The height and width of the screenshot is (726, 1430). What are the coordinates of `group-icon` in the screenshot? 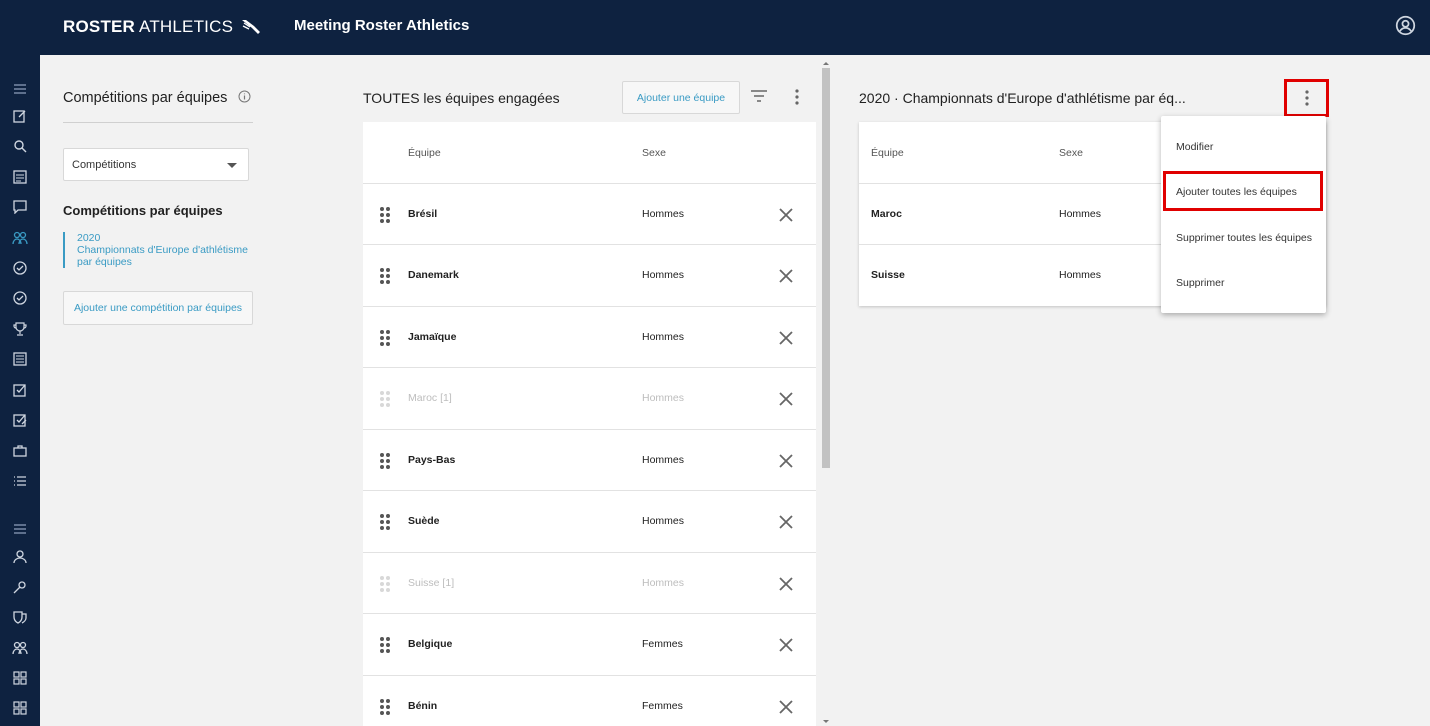 It's located at (20, 648).